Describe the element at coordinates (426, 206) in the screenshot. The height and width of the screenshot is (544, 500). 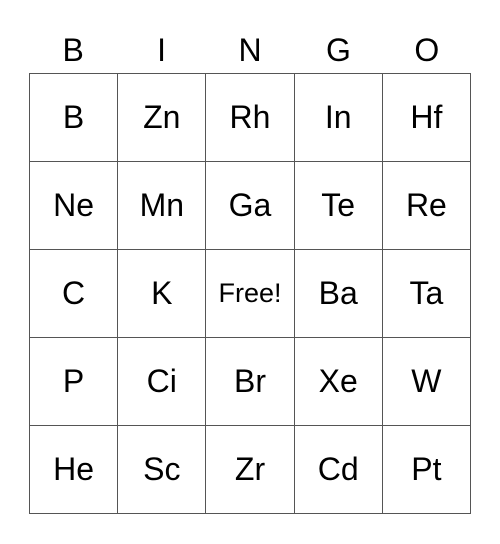
I see `bingo-cell: Re` at that location.